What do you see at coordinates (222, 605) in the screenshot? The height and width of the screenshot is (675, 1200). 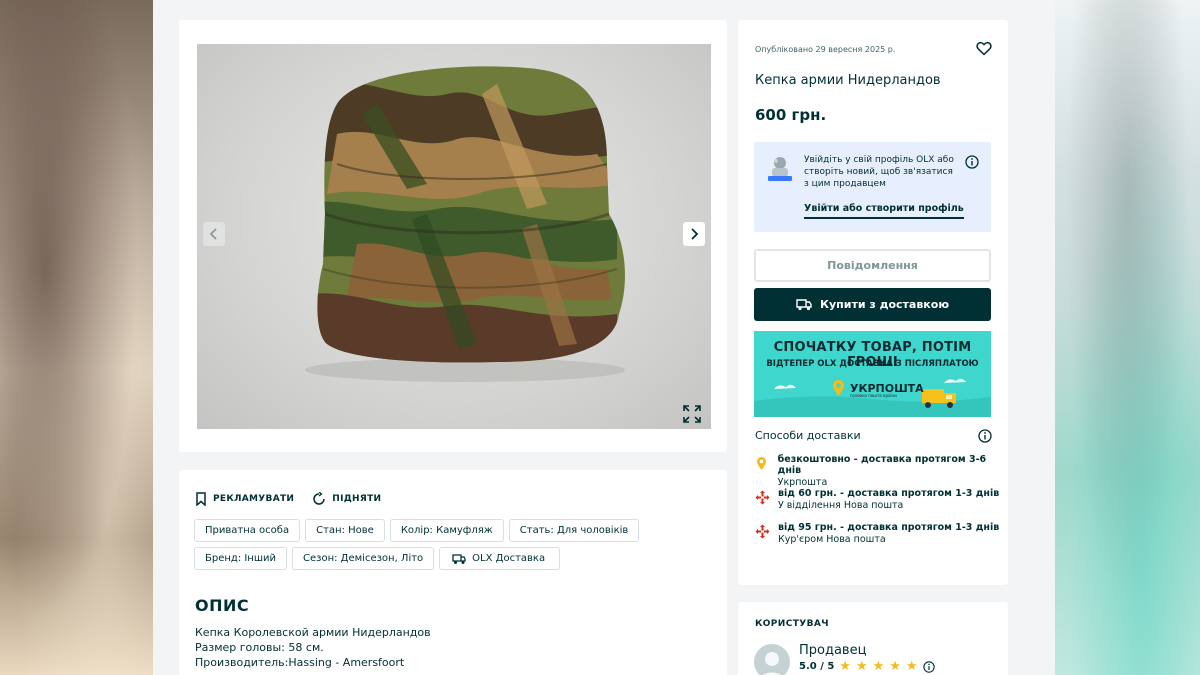 I see `description-title: ОПИС` at bounding box center [222, 605].